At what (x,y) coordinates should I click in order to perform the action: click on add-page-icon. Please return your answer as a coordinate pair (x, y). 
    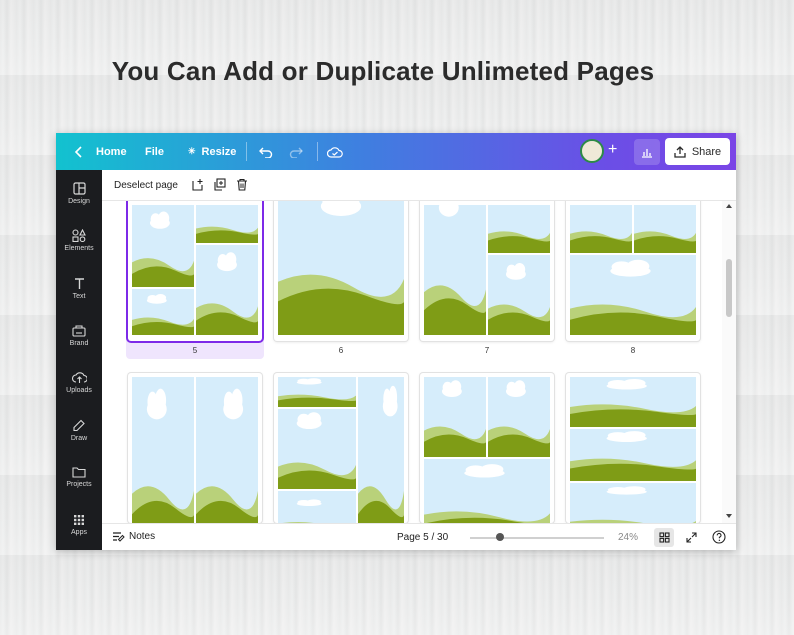
    Looking at the image, I should click on (197, 184).